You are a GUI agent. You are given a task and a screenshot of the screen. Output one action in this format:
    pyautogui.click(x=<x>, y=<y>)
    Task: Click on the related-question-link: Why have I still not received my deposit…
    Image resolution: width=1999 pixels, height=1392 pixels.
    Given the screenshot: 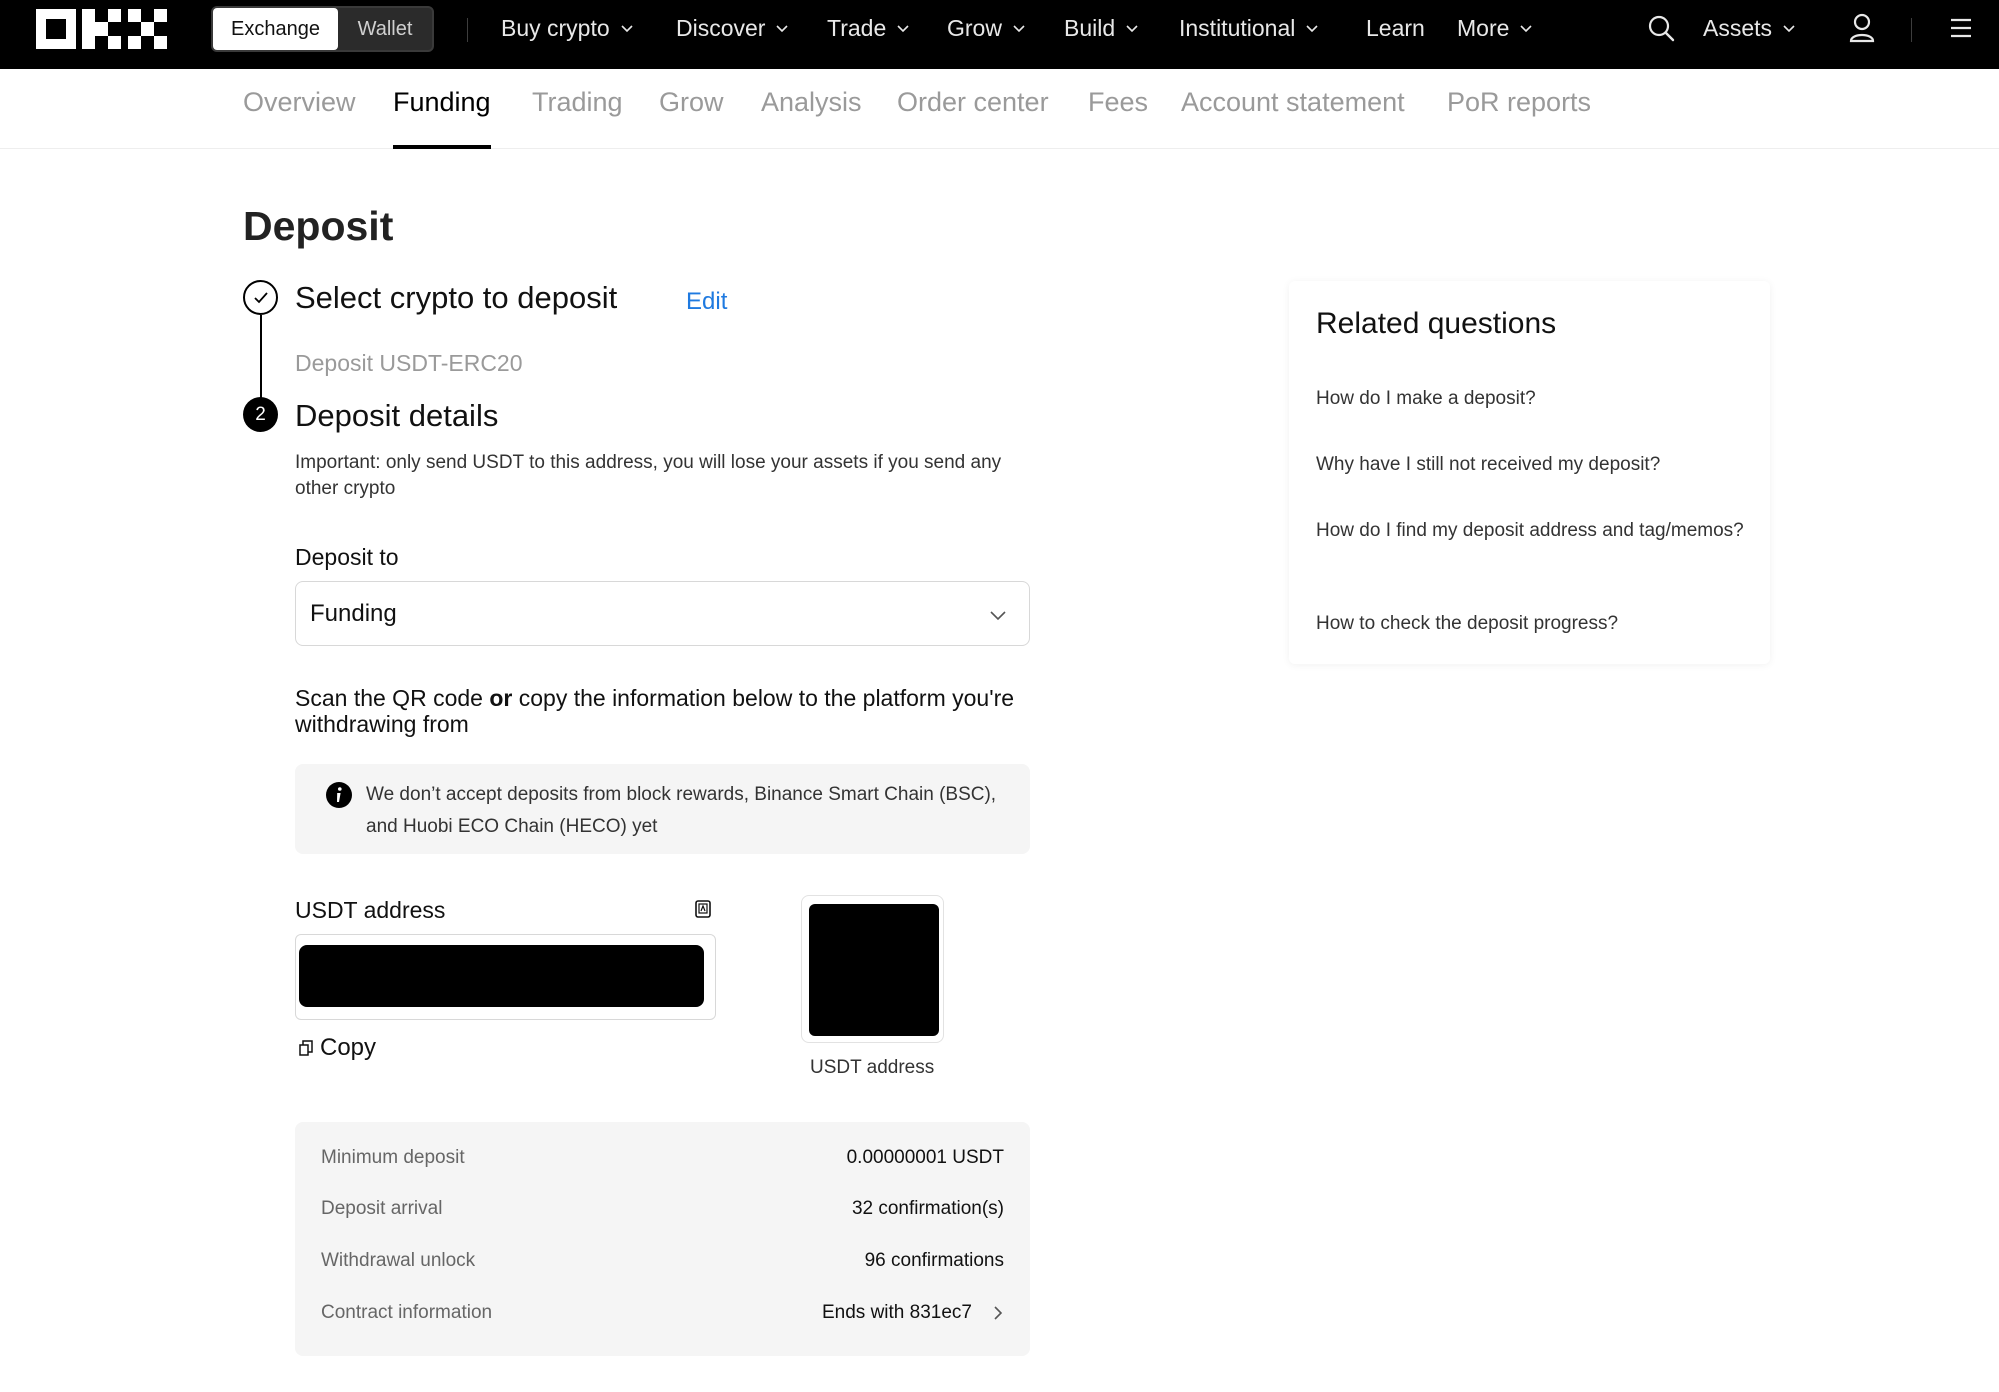 What is the action you would take?
    pyautogui.click(x=1531, y=464)
    